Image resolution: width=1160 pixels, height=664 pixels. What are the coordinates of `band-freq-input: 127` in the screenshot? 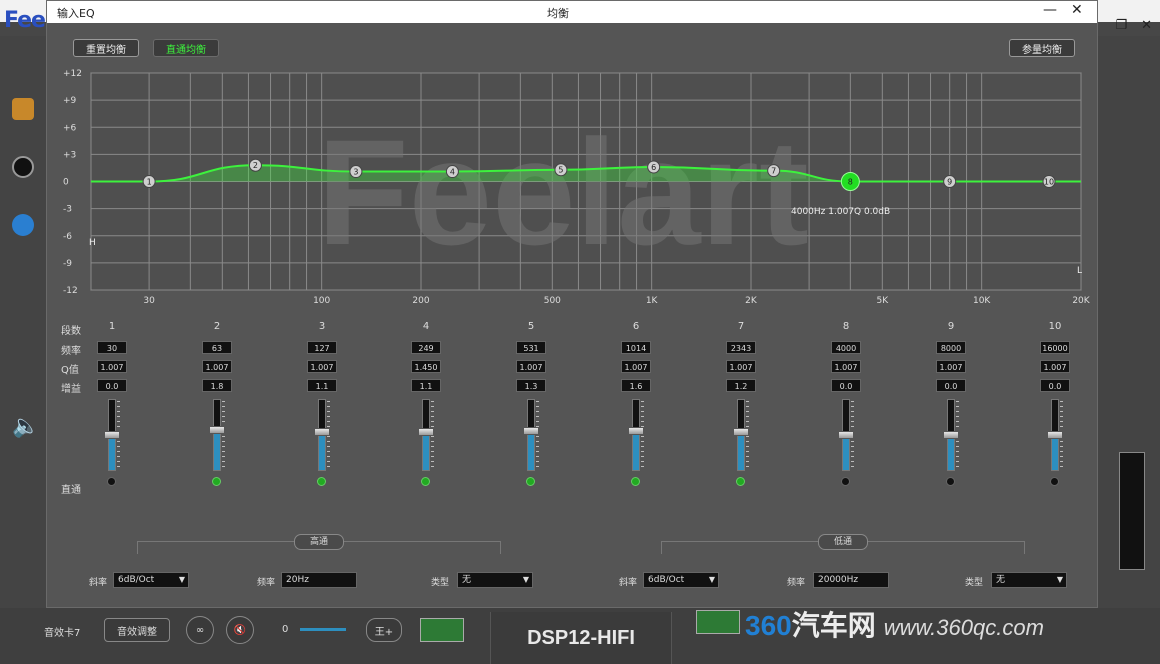 It's located at (322, 347).